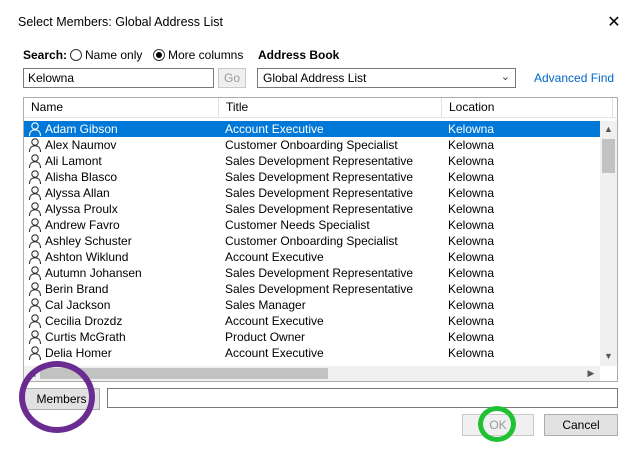 The width and height of the screenshot is (641, 453). I want to click on column-header-name: Name, so click(121, 107).